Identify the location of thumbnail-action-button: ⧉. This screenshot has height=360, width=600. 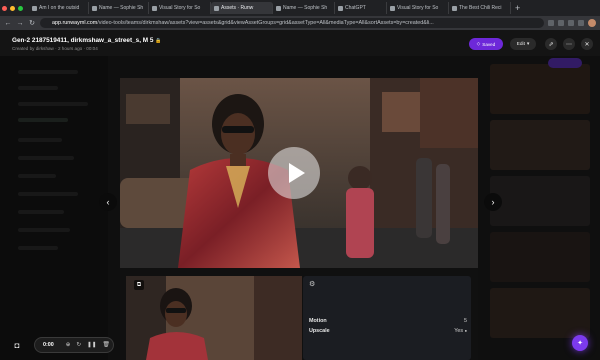
(139, 285).